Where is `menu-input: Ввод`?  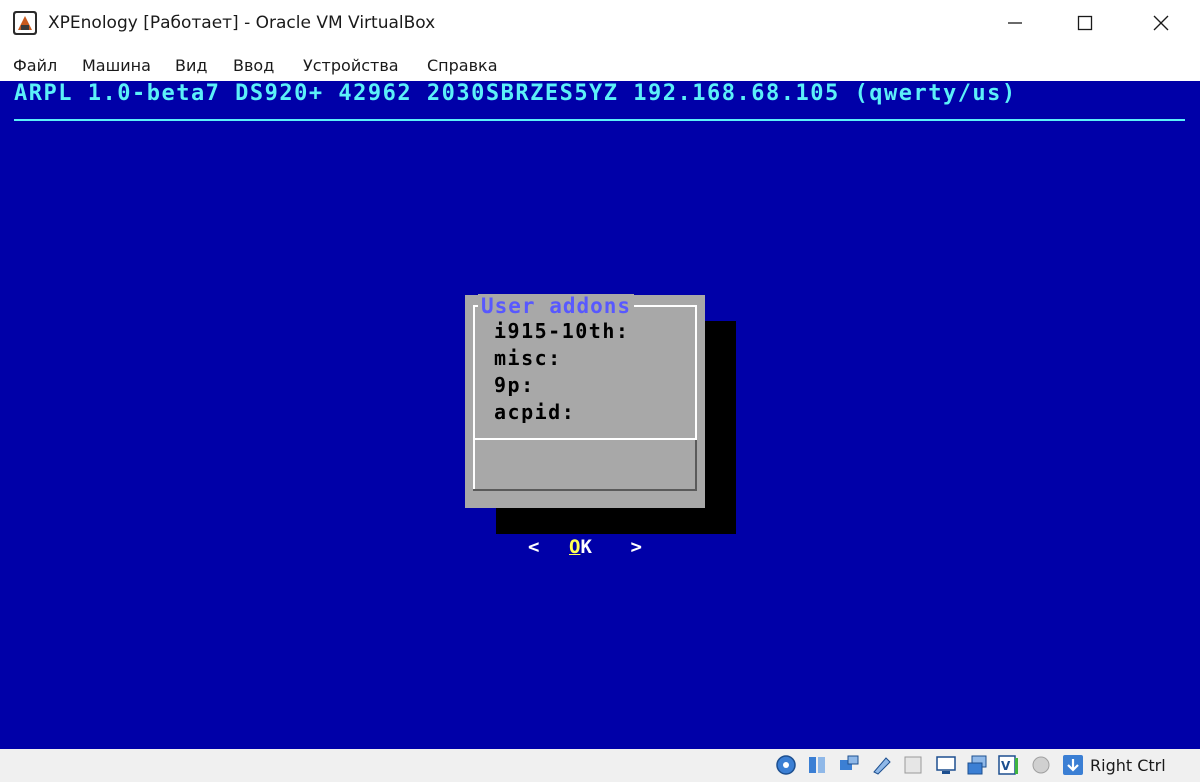
menu-input: Ввод is located at coordinates (253, 65).